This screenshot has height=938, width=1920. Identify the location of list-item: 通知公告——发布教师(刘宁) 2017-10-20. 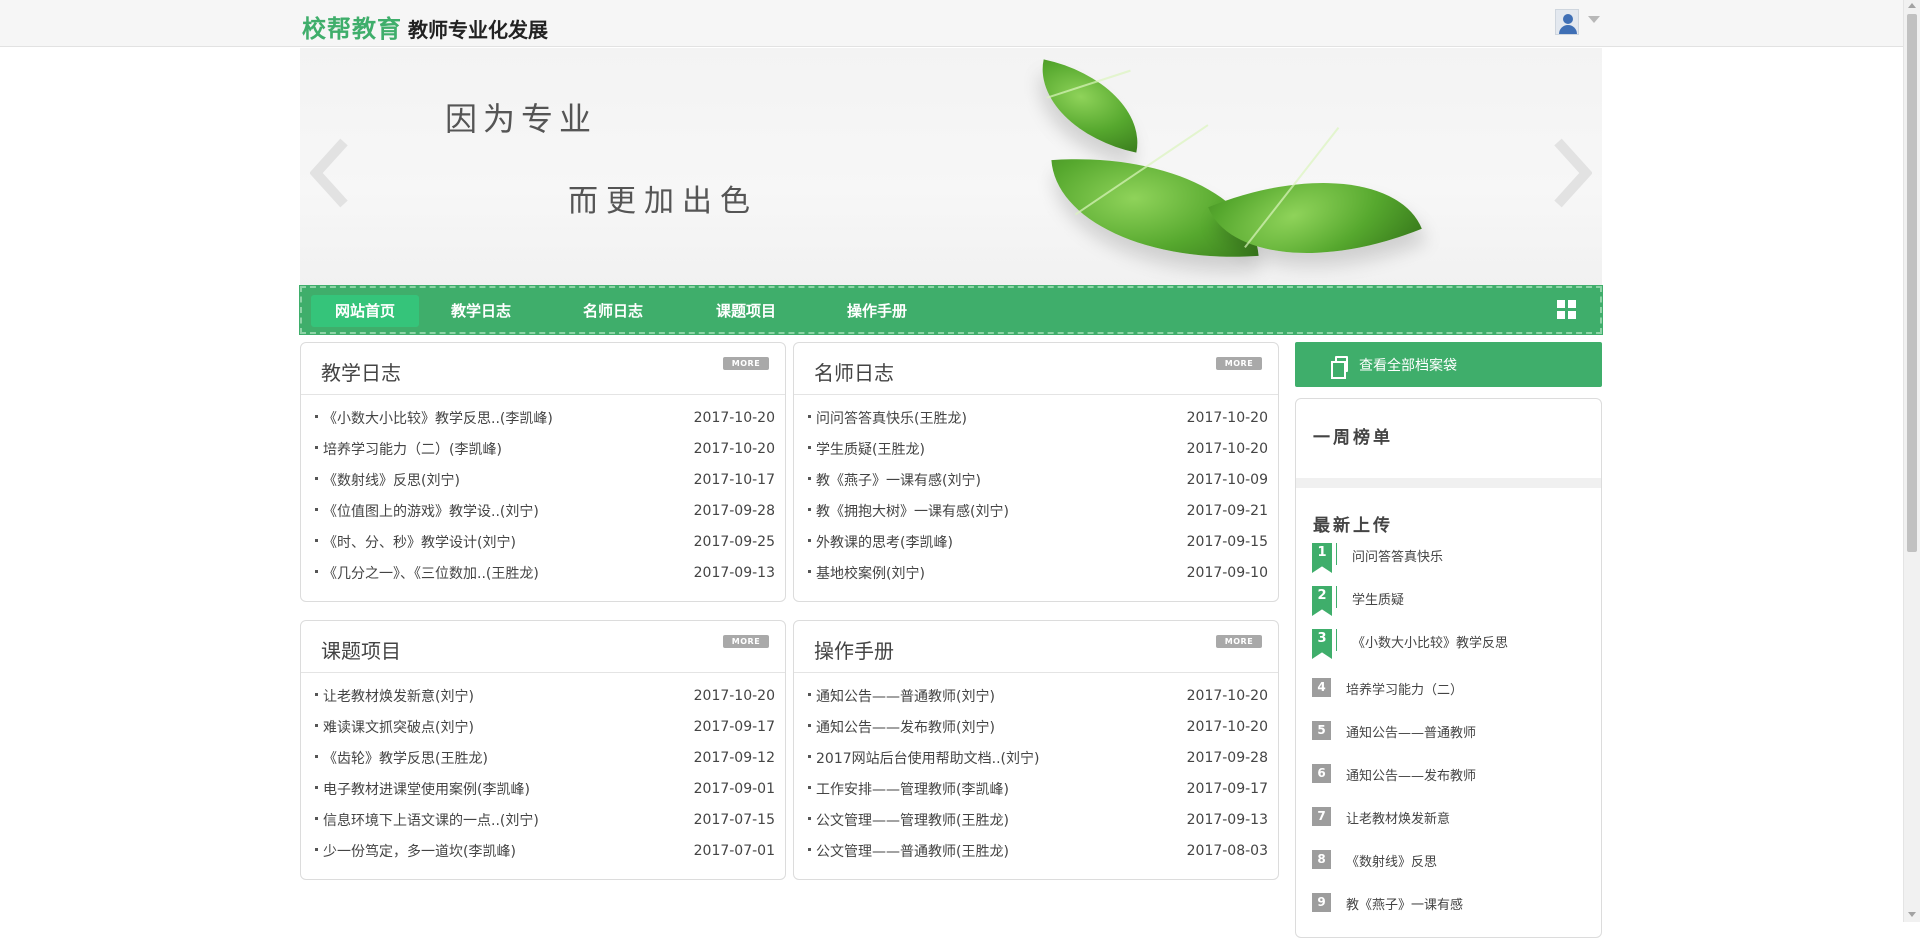
(1038, 727).